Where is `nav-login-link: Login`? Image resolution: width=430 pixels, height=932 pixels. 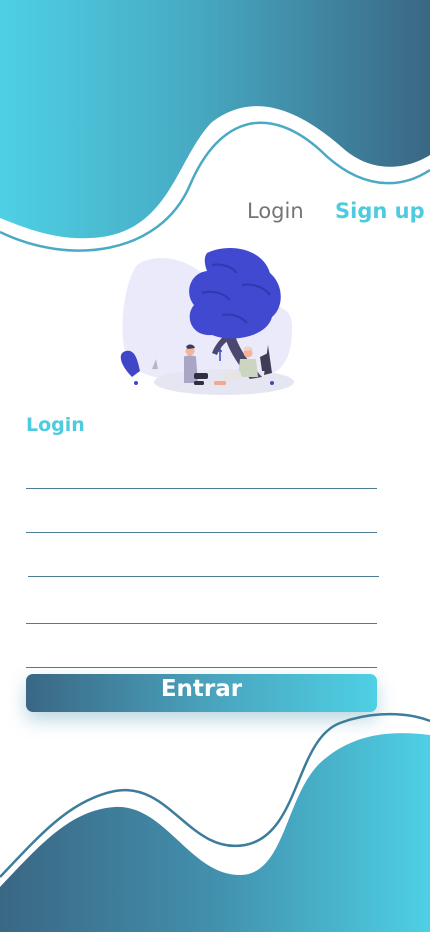
nav-login-link: Login is located at coordinates (275, 211).